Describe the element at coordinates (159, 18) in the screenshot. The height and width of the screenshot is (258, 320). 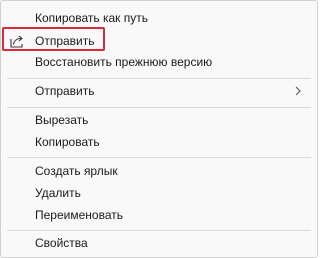
I see `menu-item-copy-as-path: Копировать как путь` at that location.